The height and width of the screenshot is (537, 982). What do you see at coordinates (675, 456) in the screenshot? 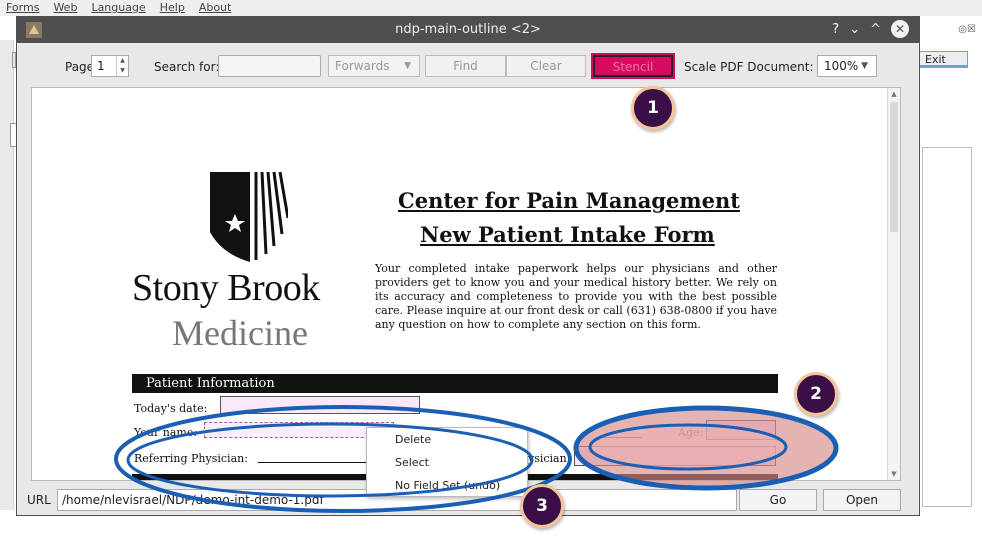
I see `physician-field` at bounding box center [675, 456].